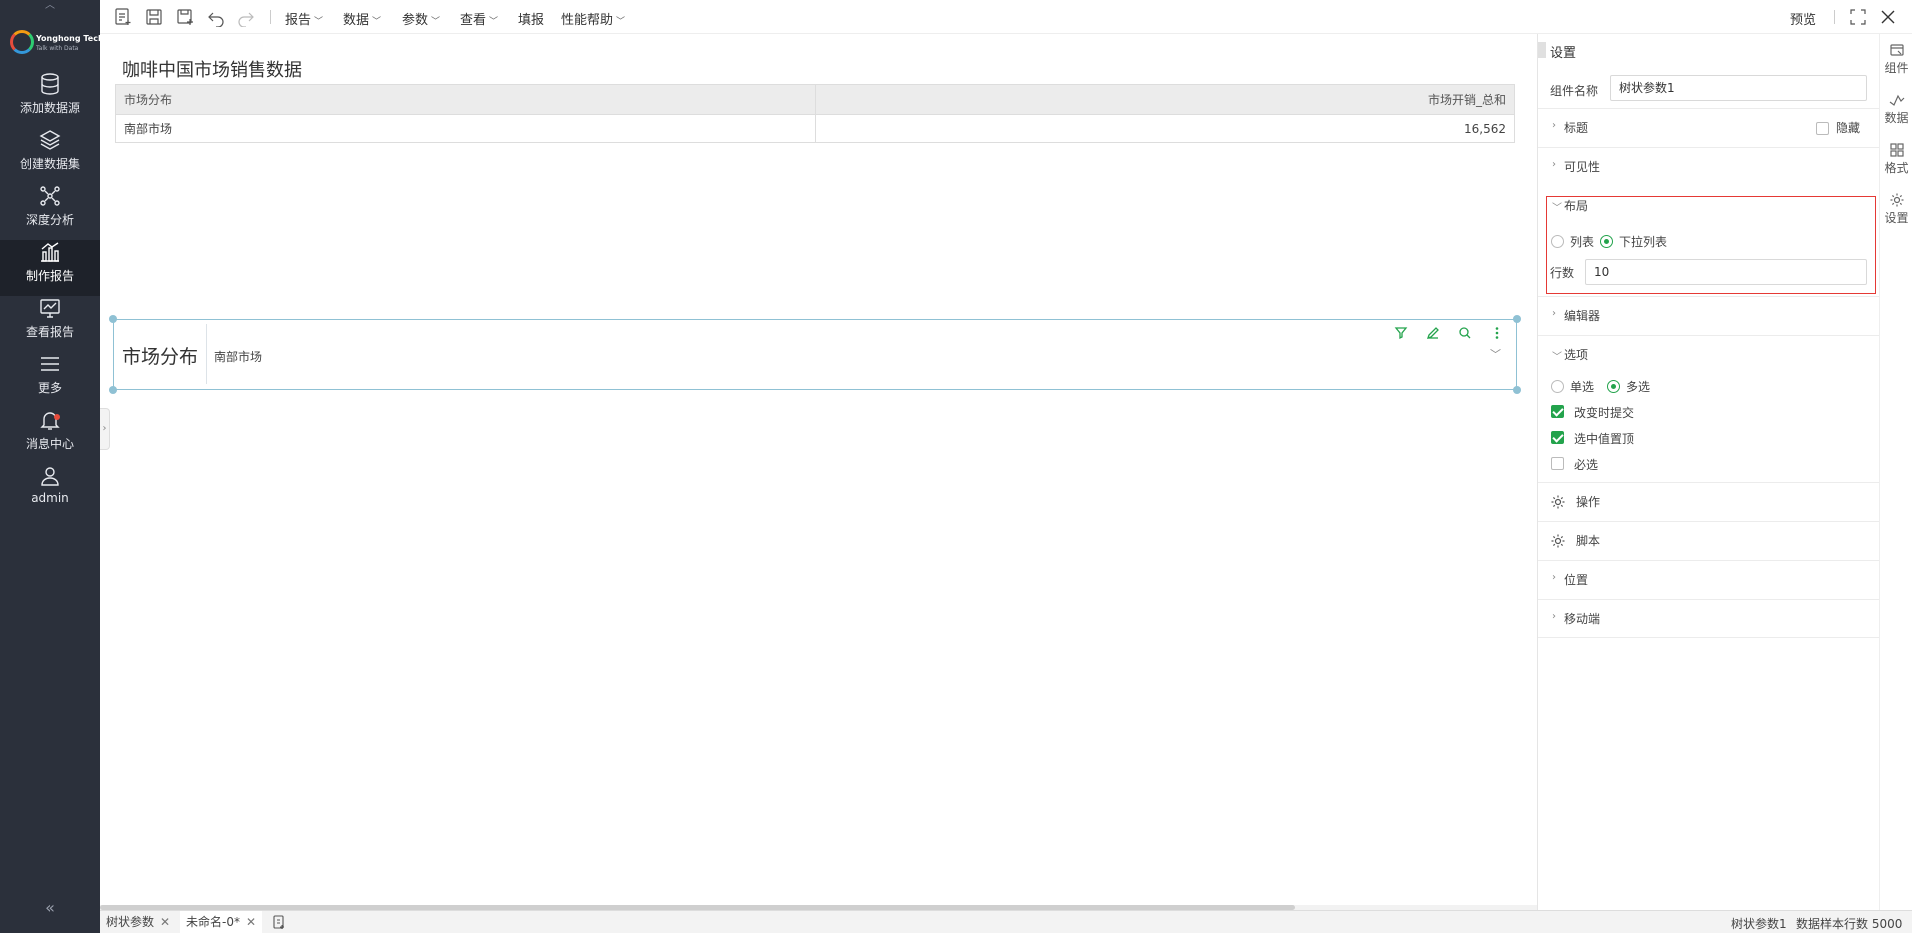 The image size is (1912, 933). What do you see at coordinates (50, 907) in the screenshot?
I see `collapse-sidebar-icon: «` at bounding box center [50, 907].